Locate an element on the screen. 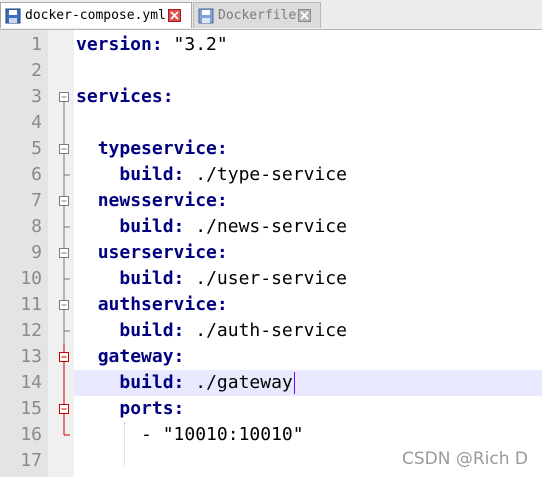  code-line: 10 build: ./user-service is located at coordinates (271, 279).